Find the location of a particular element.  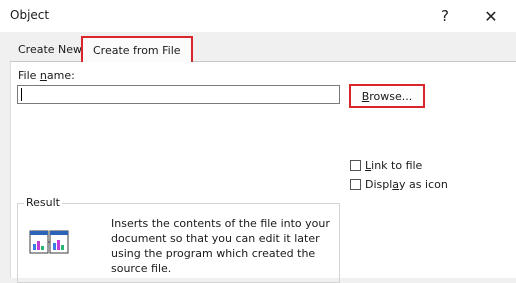

text-caret is located at coordinates (21, 94).